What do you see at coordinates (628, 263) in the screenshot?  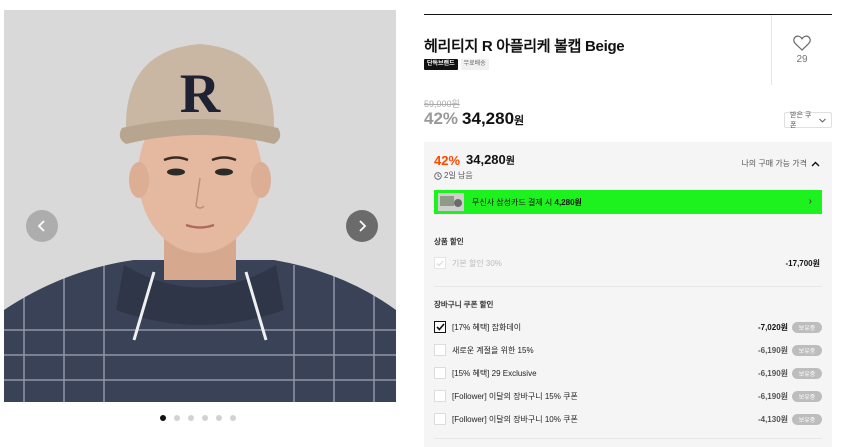 I see `product-discount-row: 기본 할인 30% -17,700원` at bounding box center [628, 263].